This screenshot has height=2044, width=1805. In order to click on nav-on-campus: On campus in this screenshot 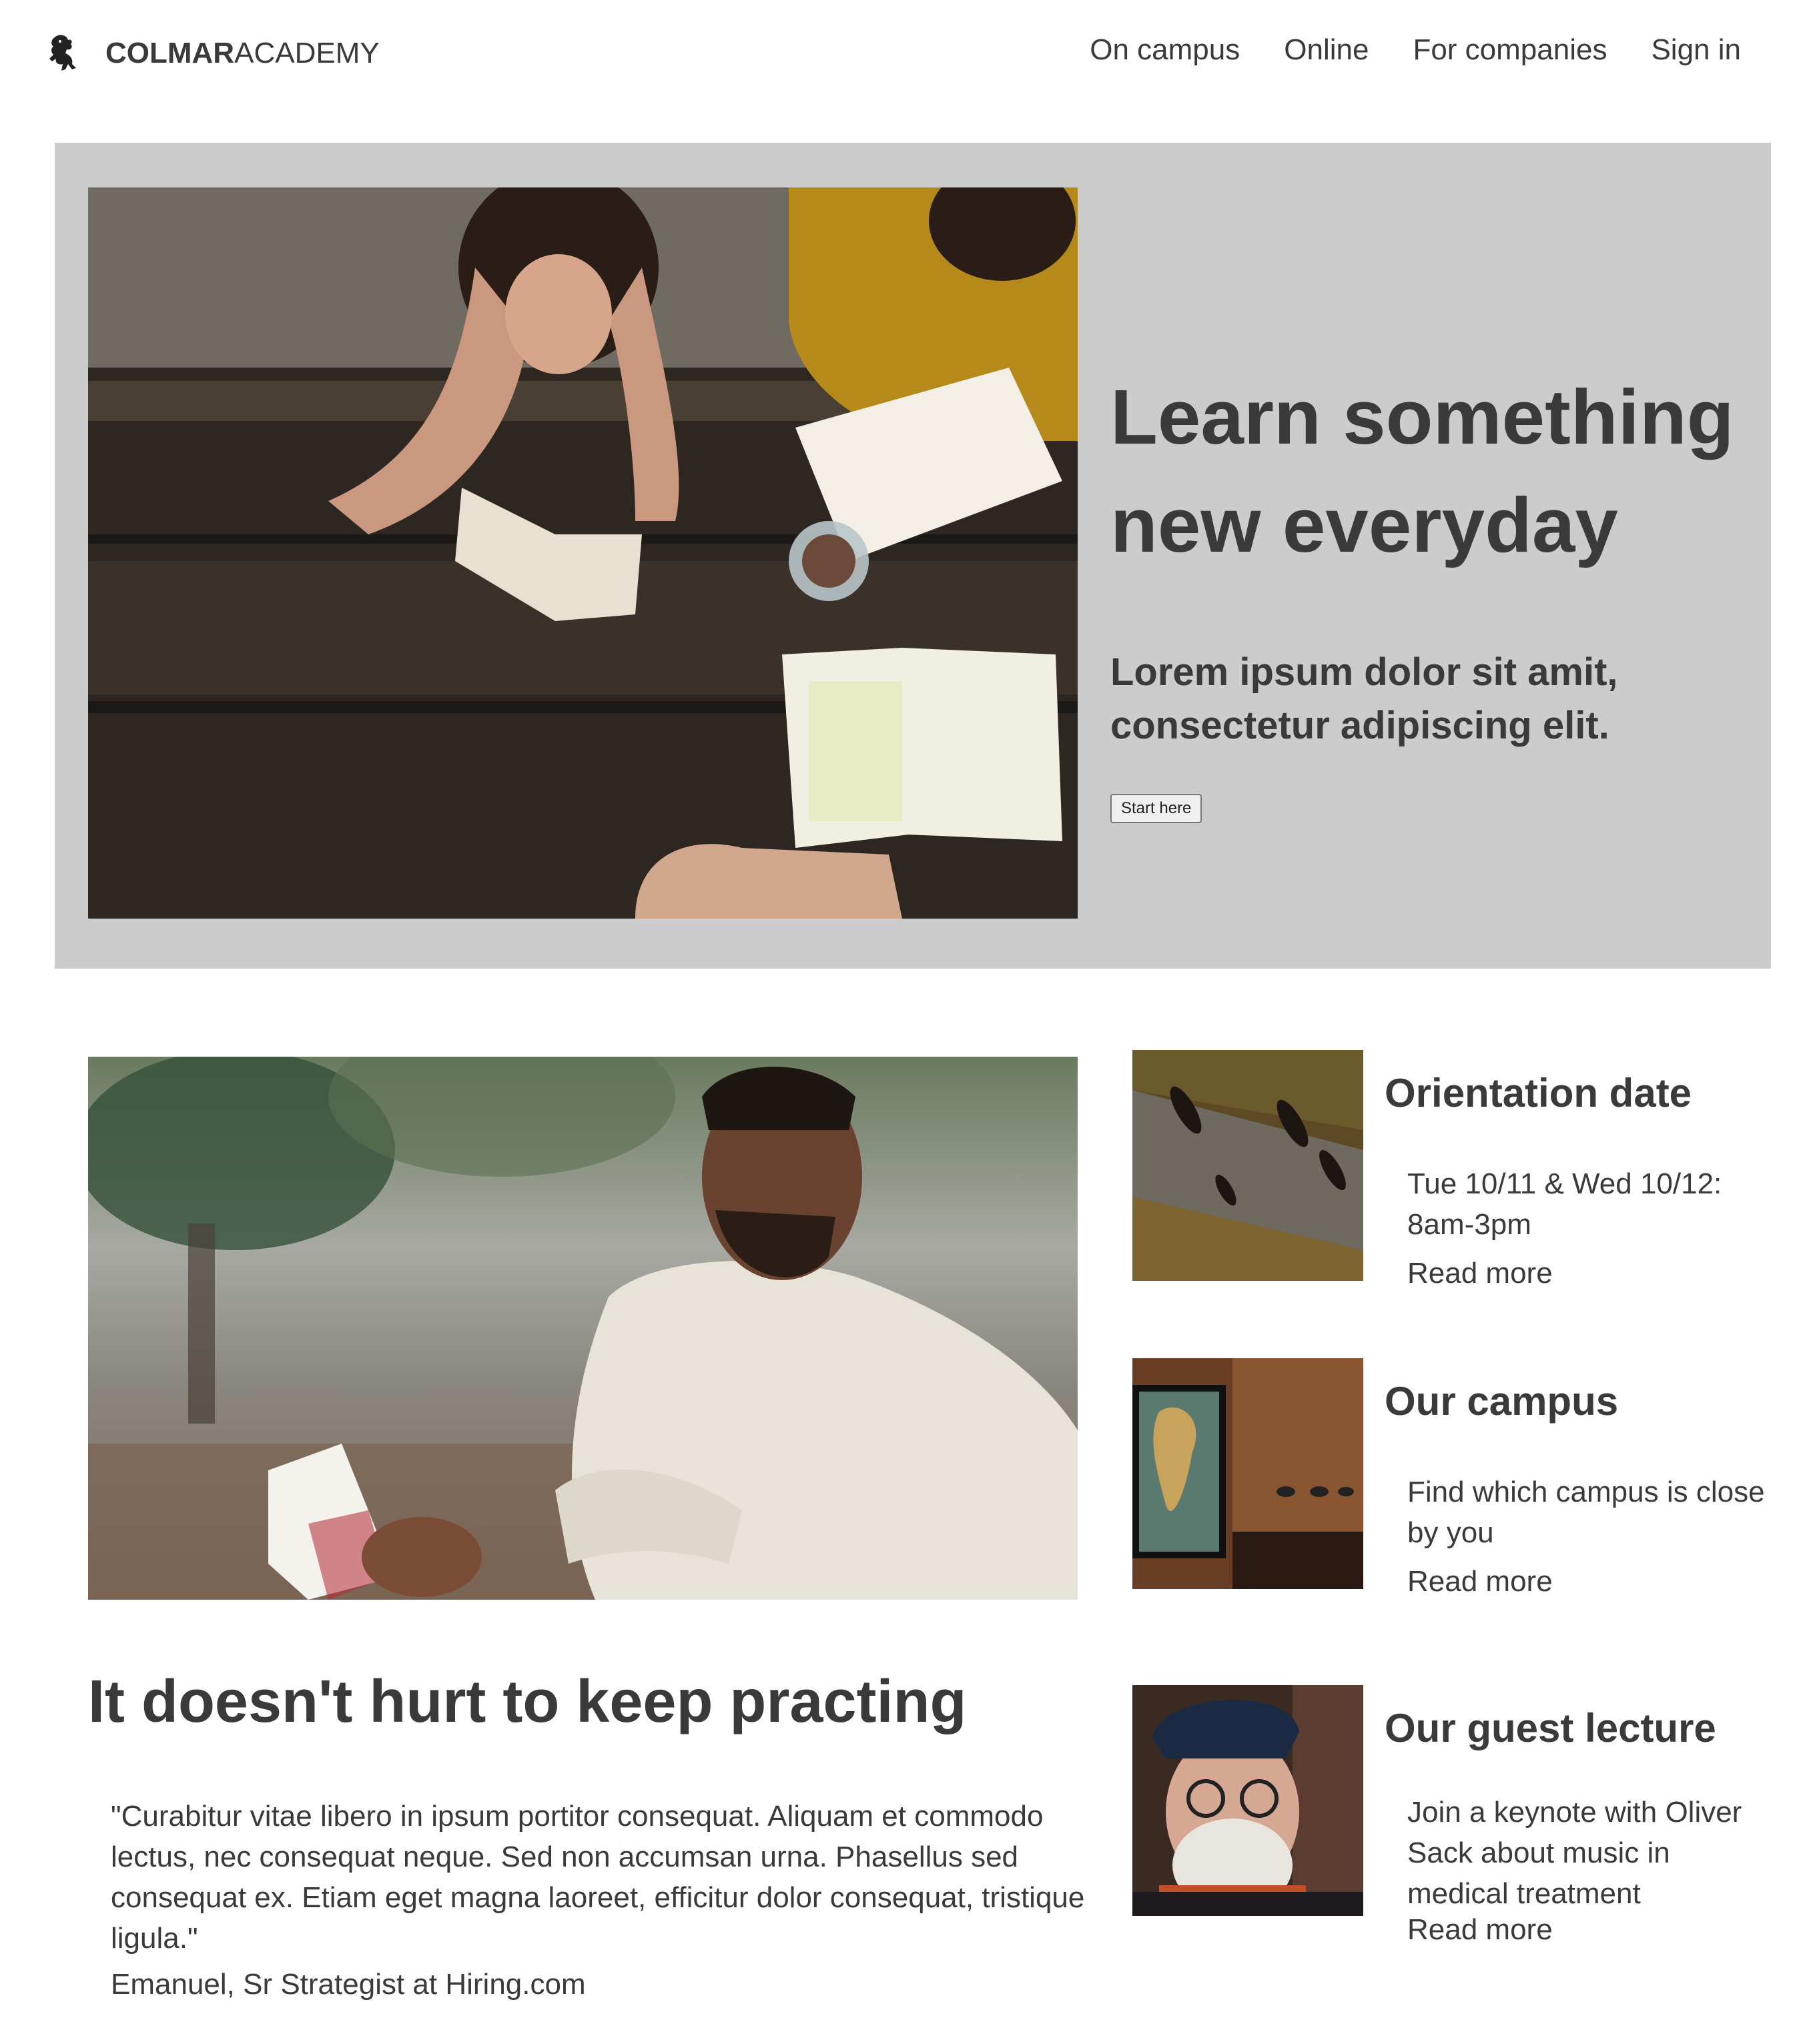, I will do `click(1165, 50)`.